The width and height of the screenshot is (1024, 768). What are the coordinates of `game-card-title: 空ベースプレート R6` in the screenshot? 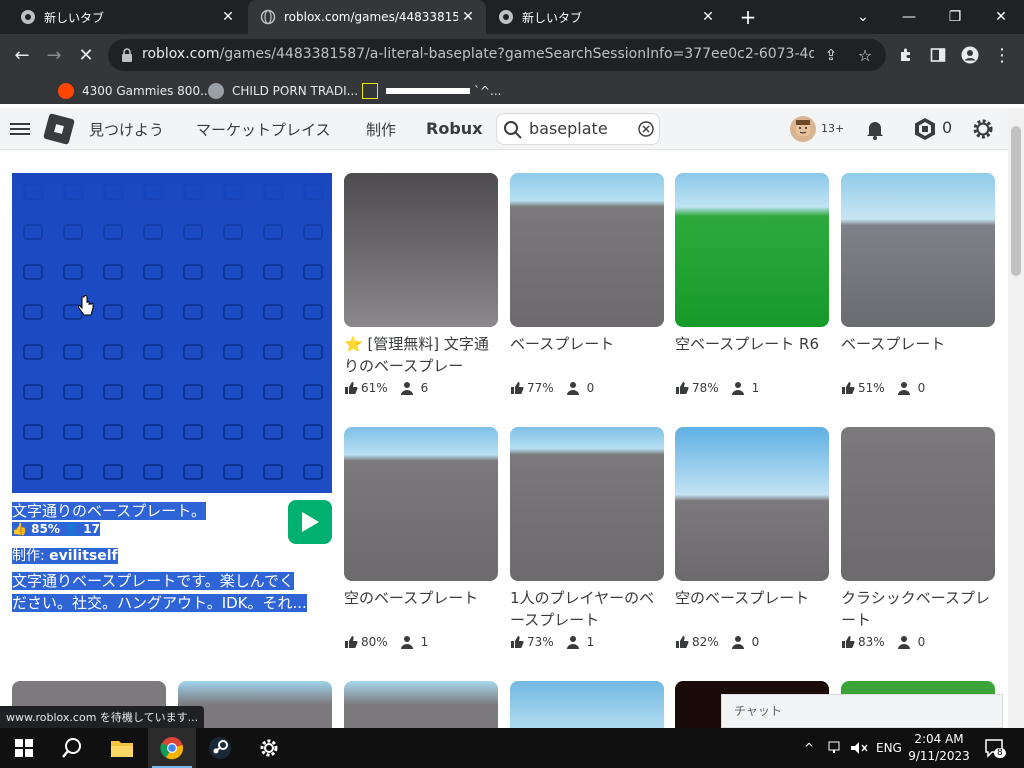 It's located at (752, 355).